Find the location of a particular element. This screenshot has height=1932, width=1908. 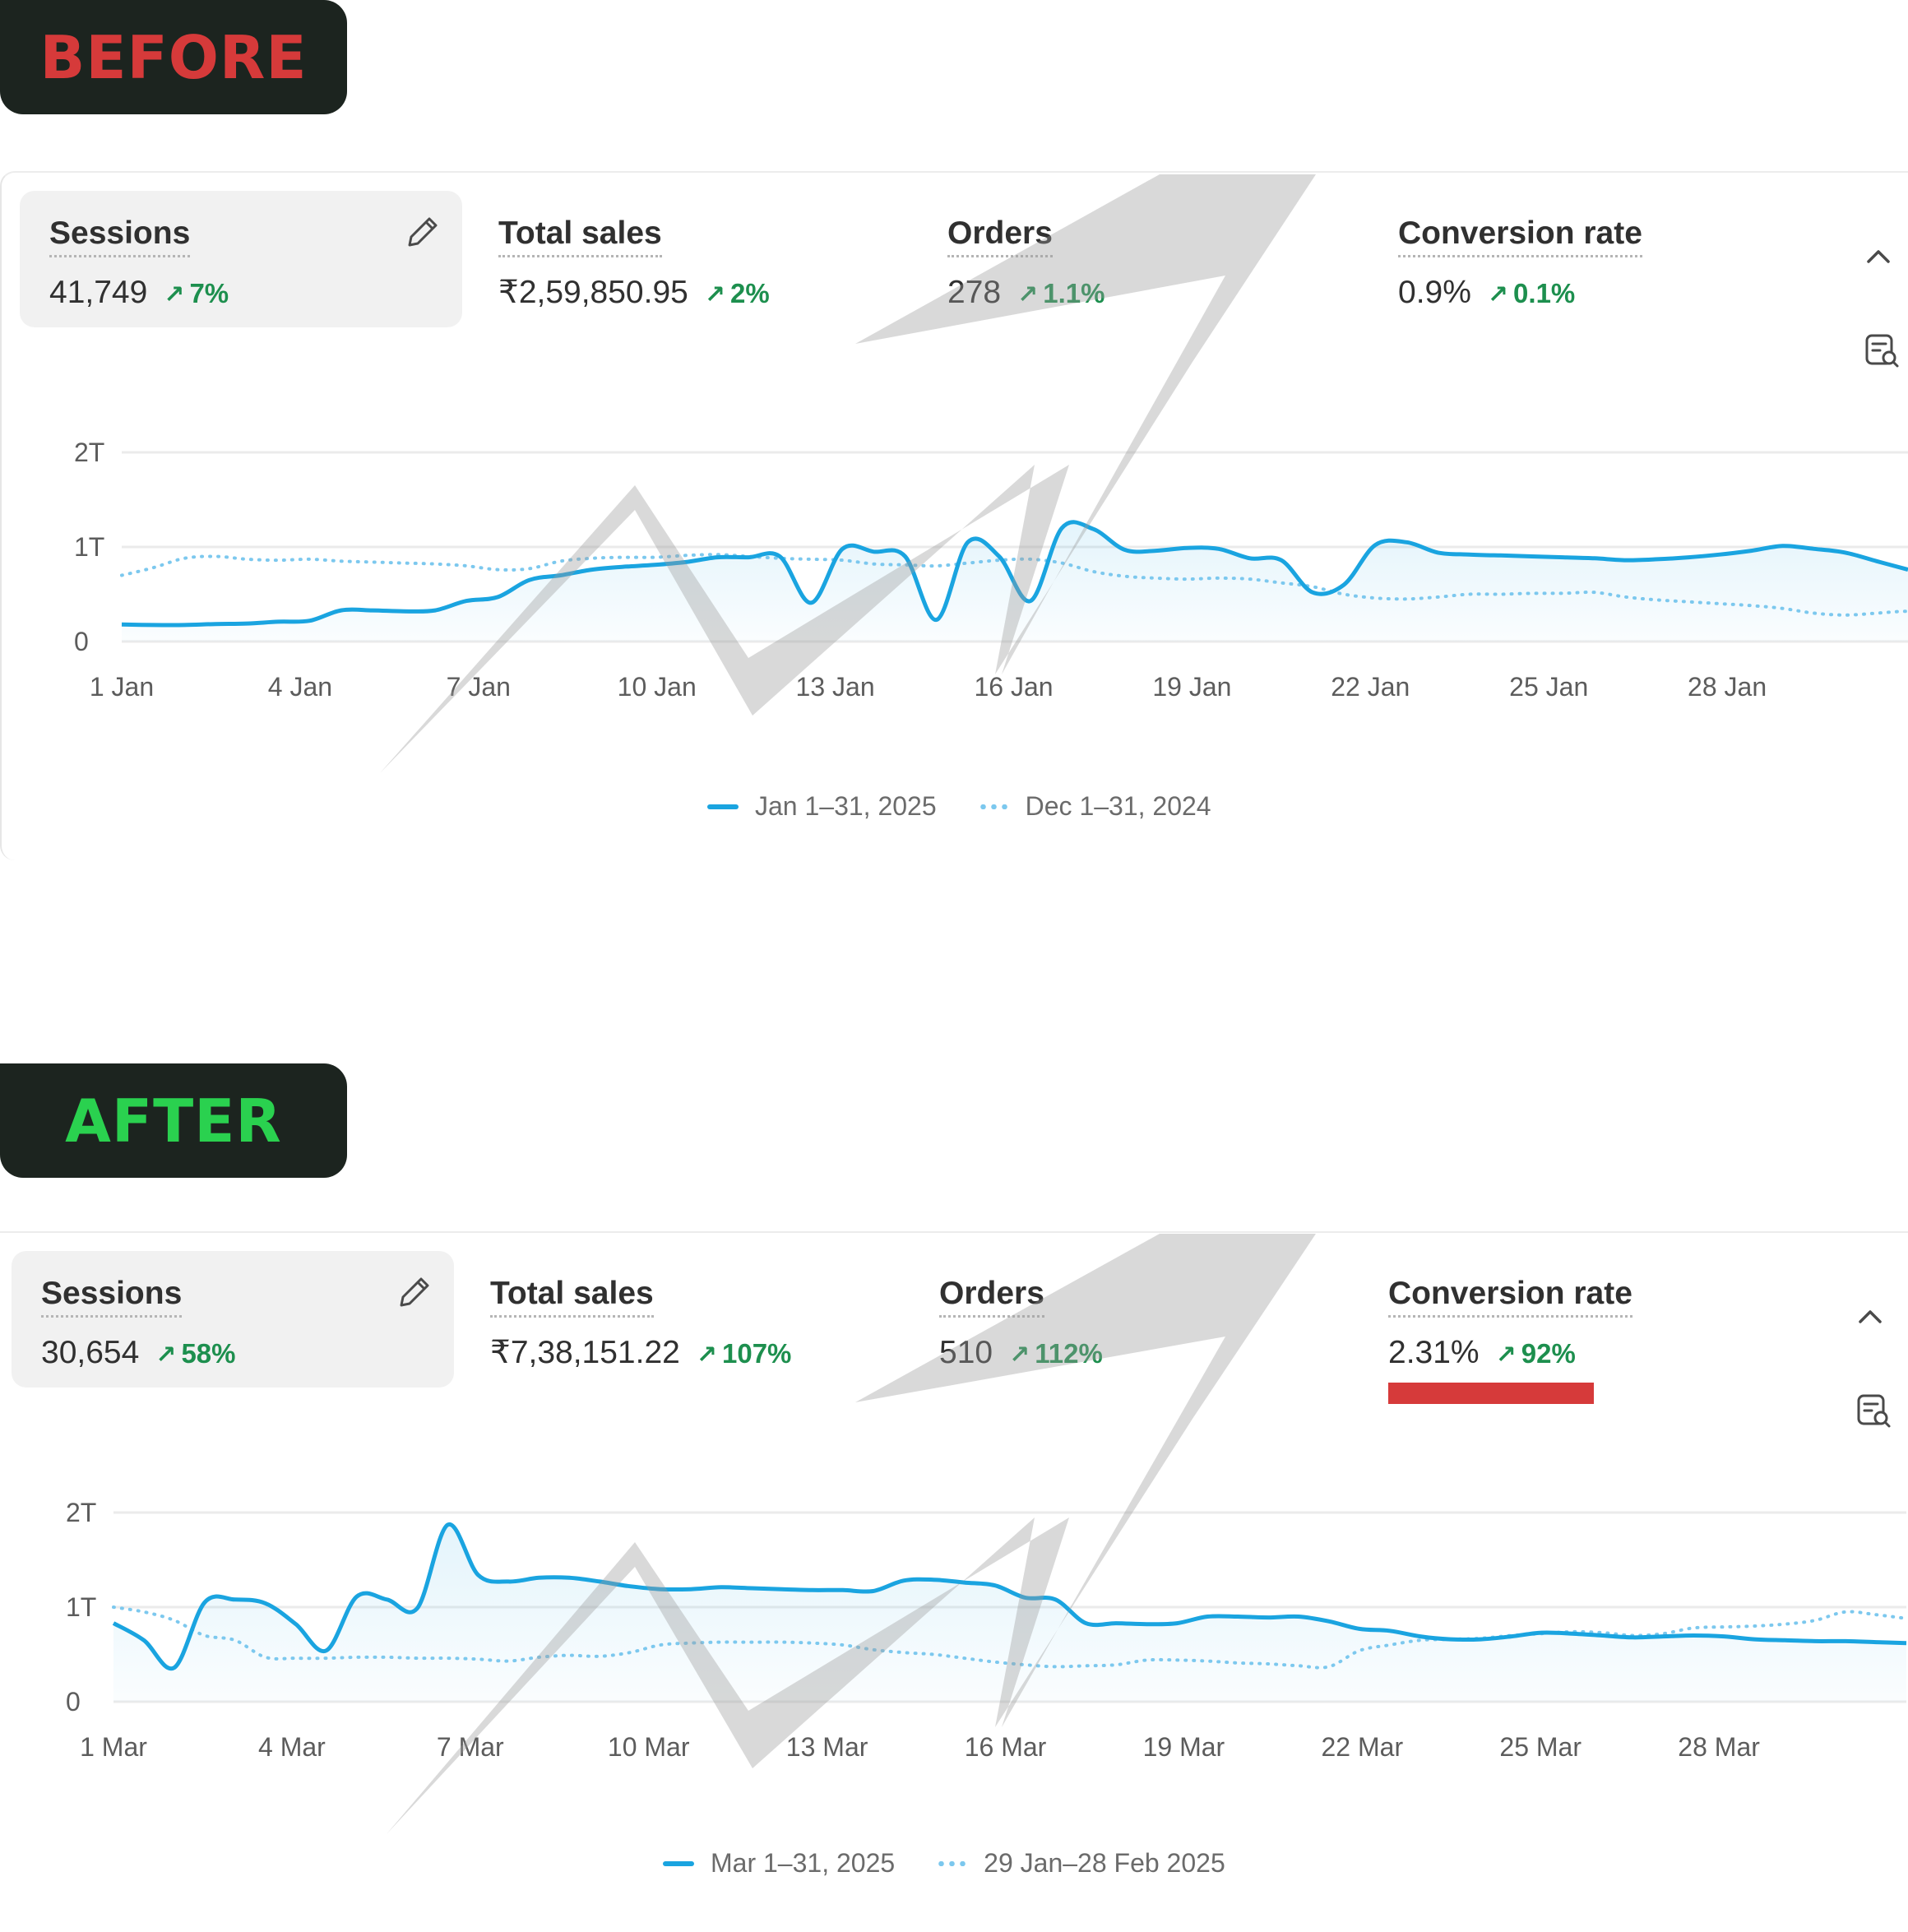

chart-legend: Mar 1–31, 2025 29 Jan–28 Feb 2025 is located at coordinates (944, 1863).